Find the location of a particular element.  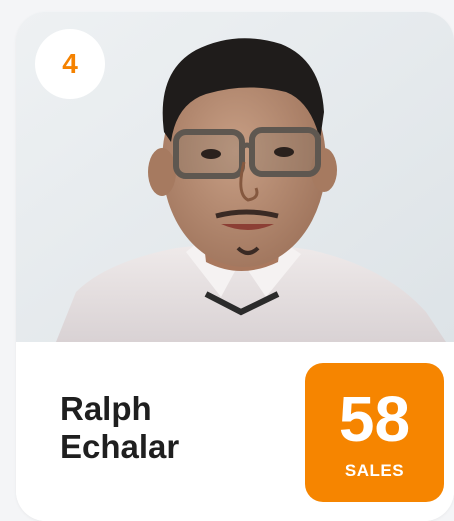

sales-count-box: 58 SALES is located at coordinates (374, 432).